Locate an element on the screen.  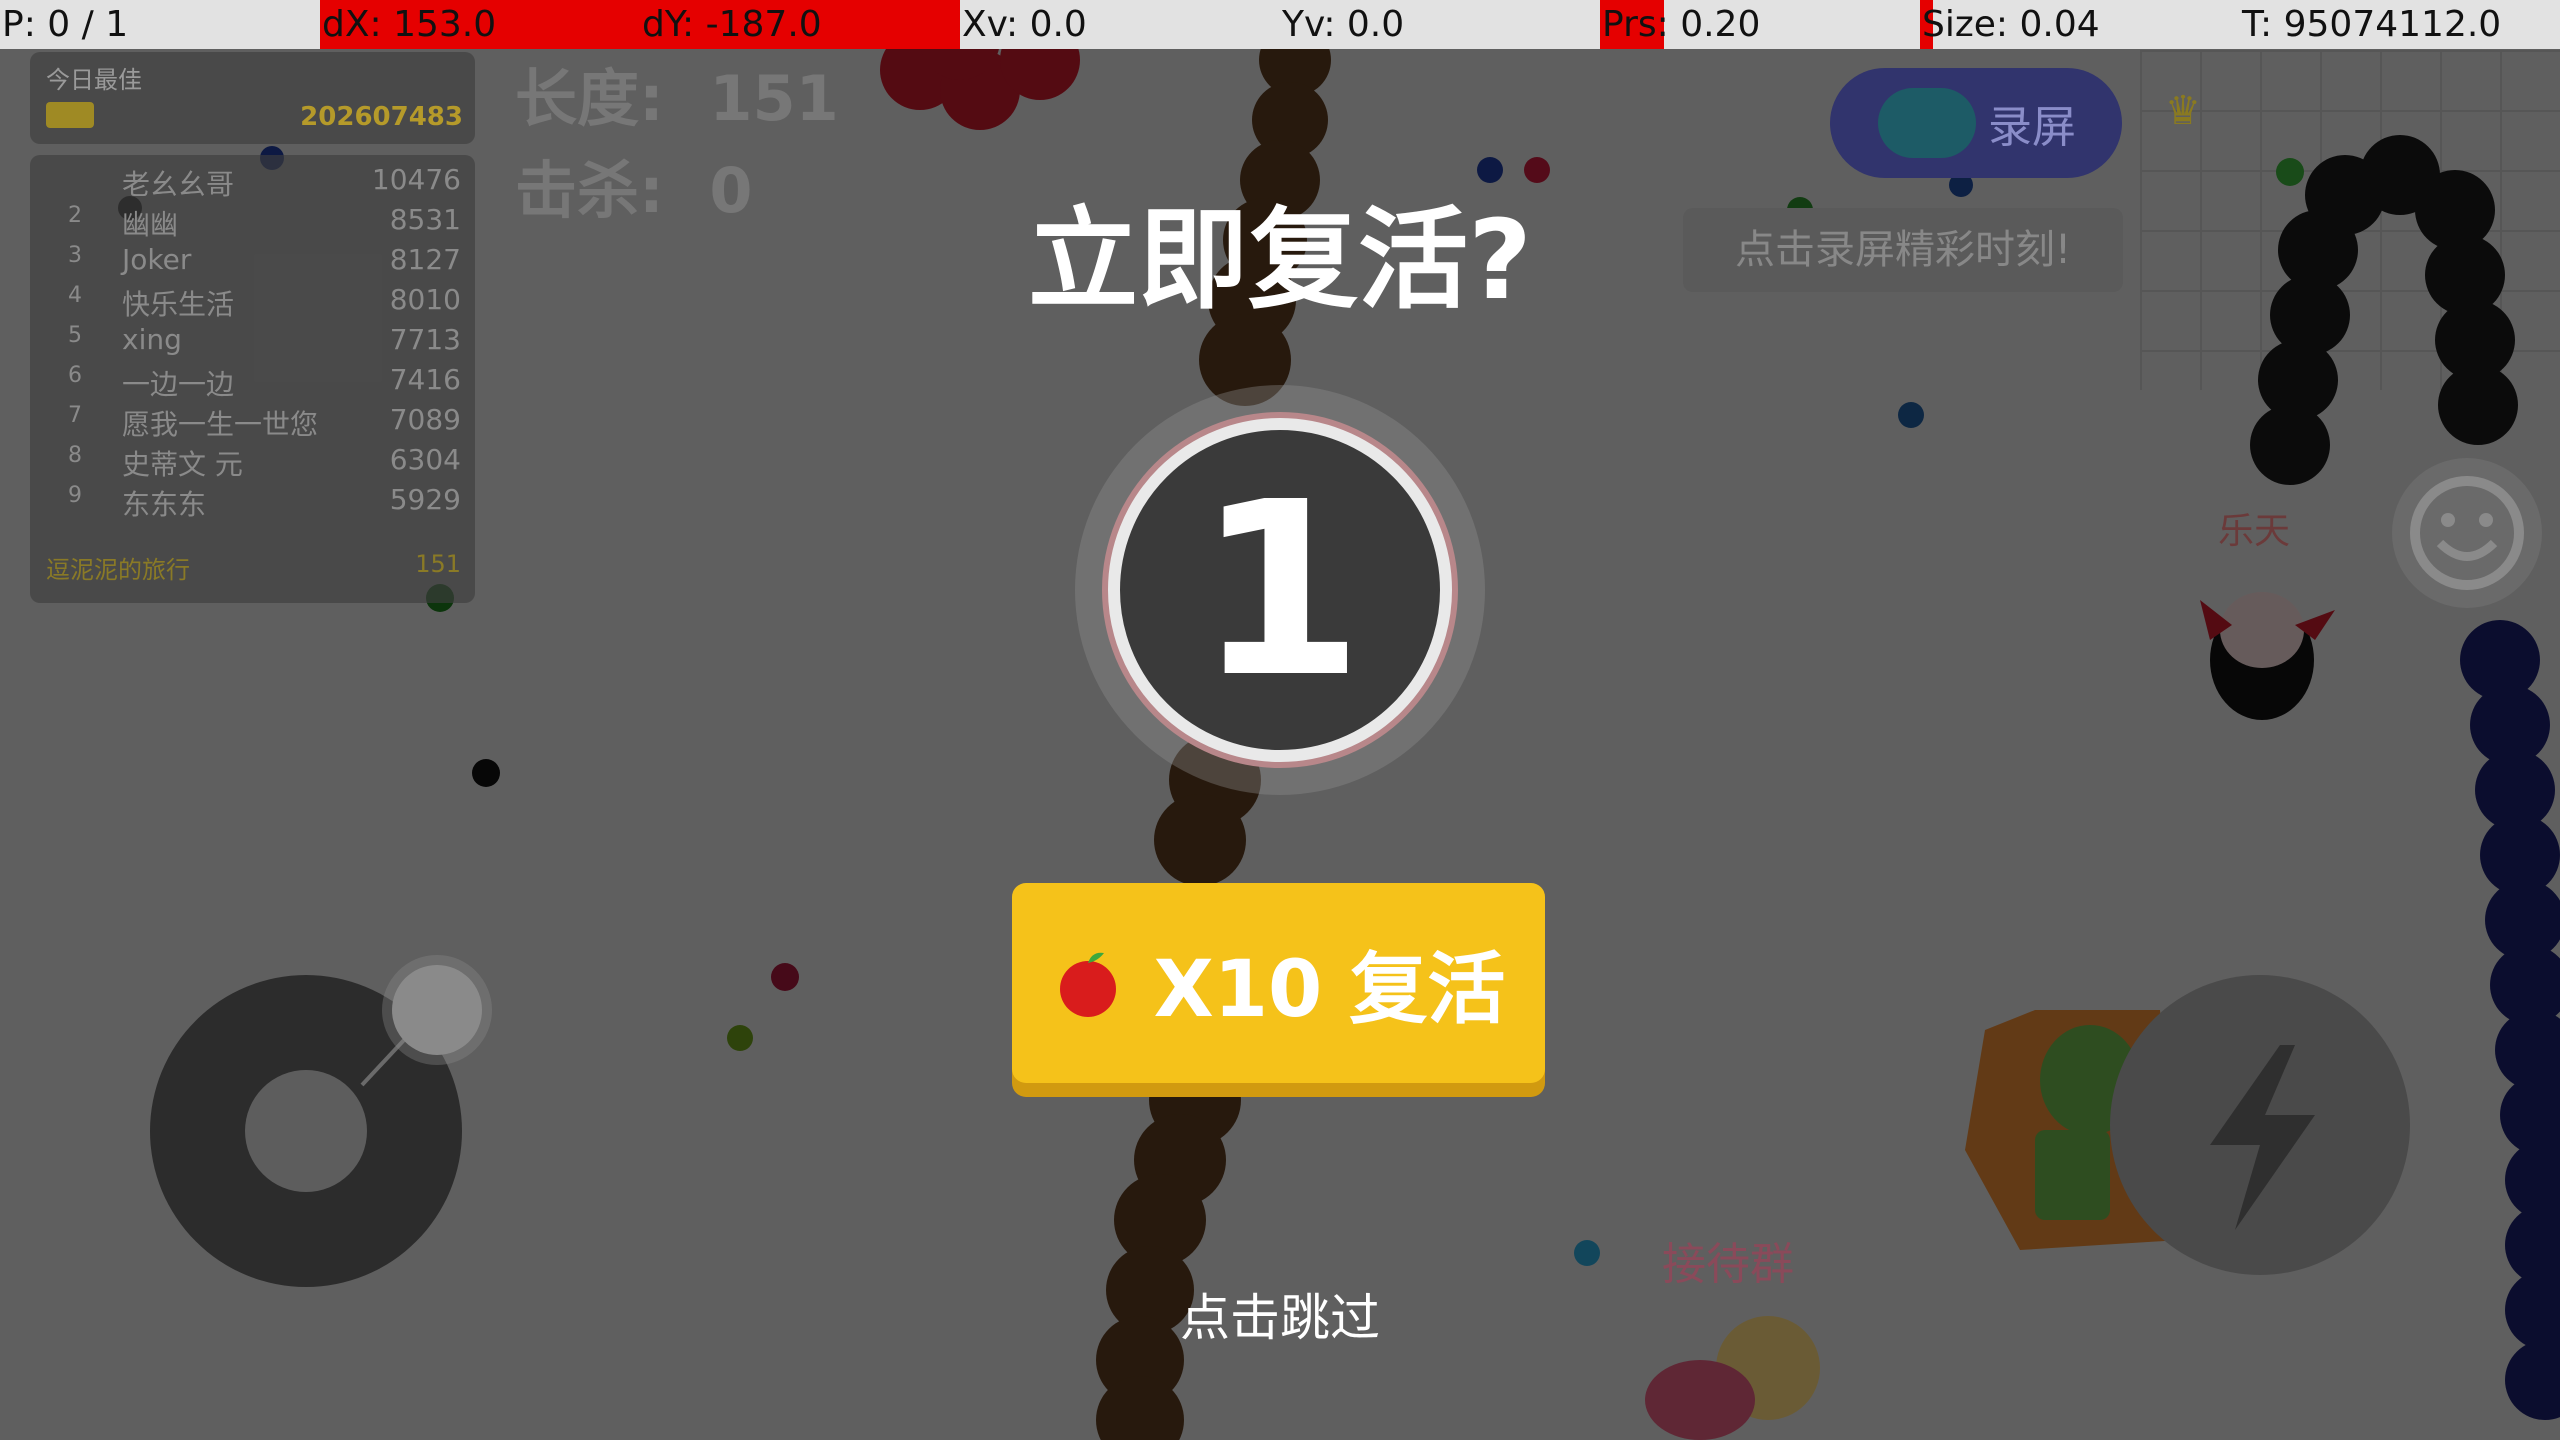
leaderboard-score: 7416 is located at coordinates (425, 379).